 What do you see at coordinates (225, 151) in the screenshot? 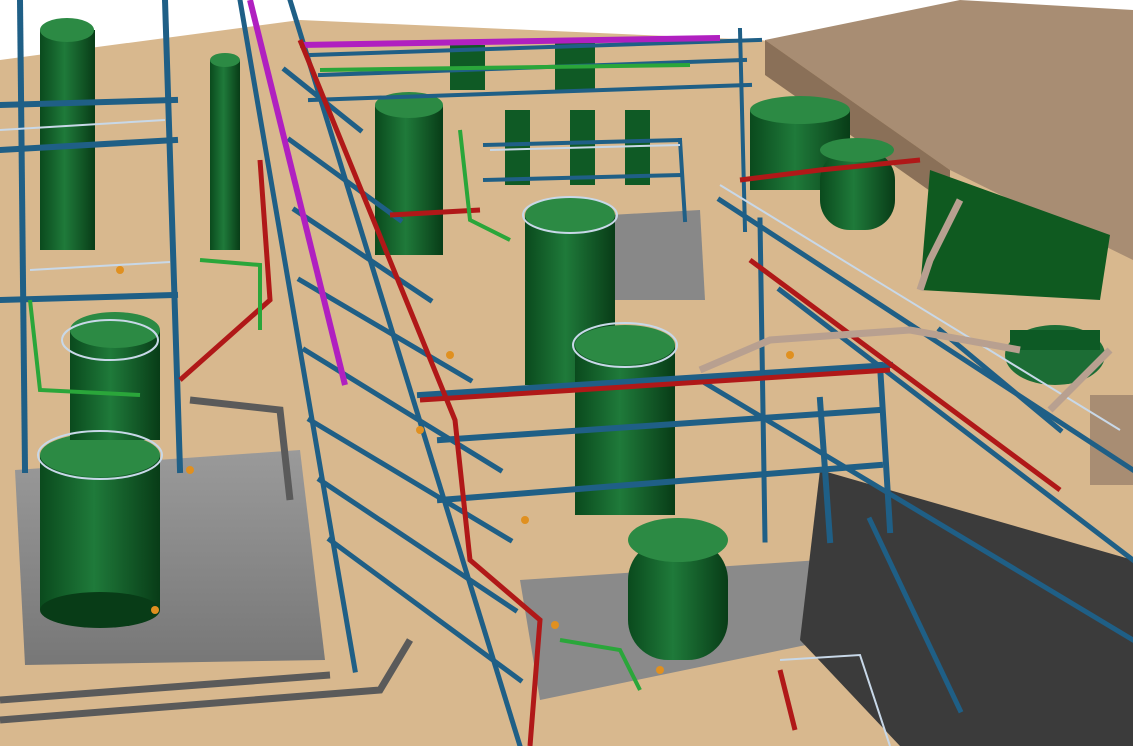
I see `column-left-mid` at bounding box center [225, 151].